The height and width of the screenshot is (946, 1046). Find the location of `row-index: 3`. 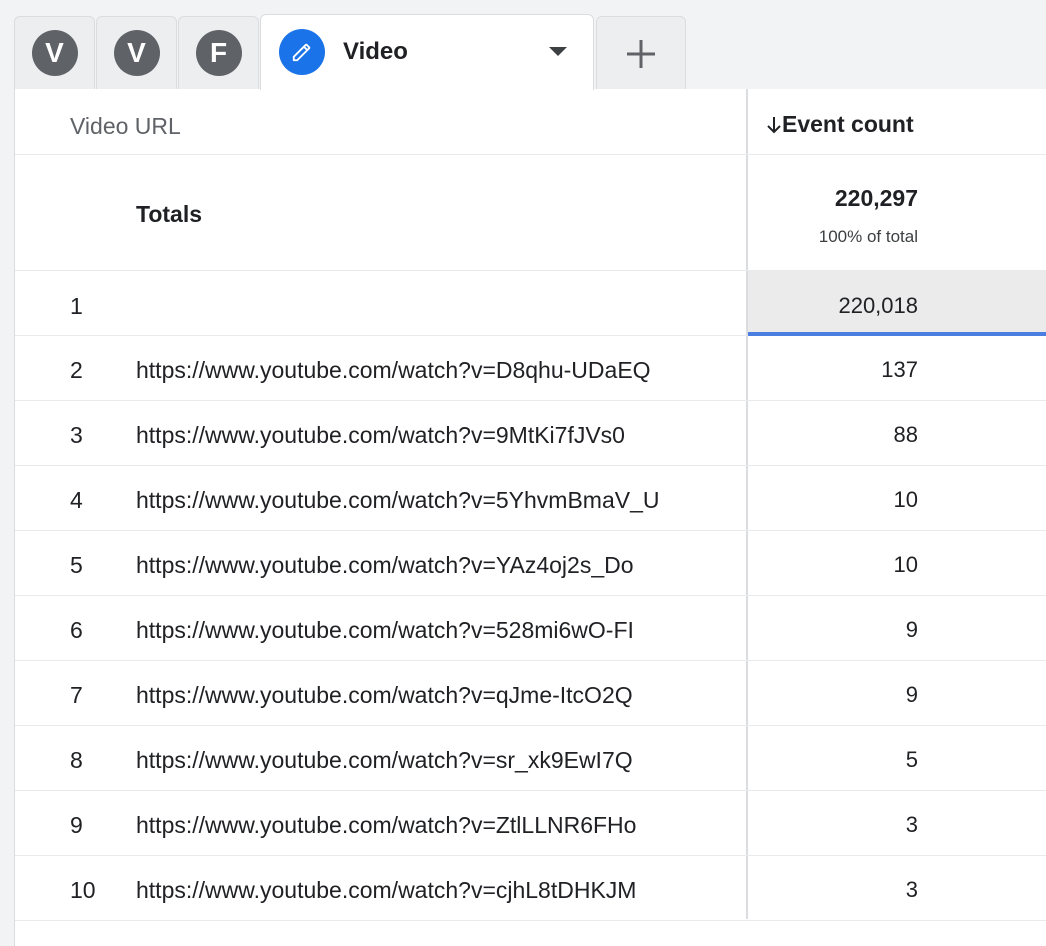

row-index: 3 is located at coordinates (76, 435).